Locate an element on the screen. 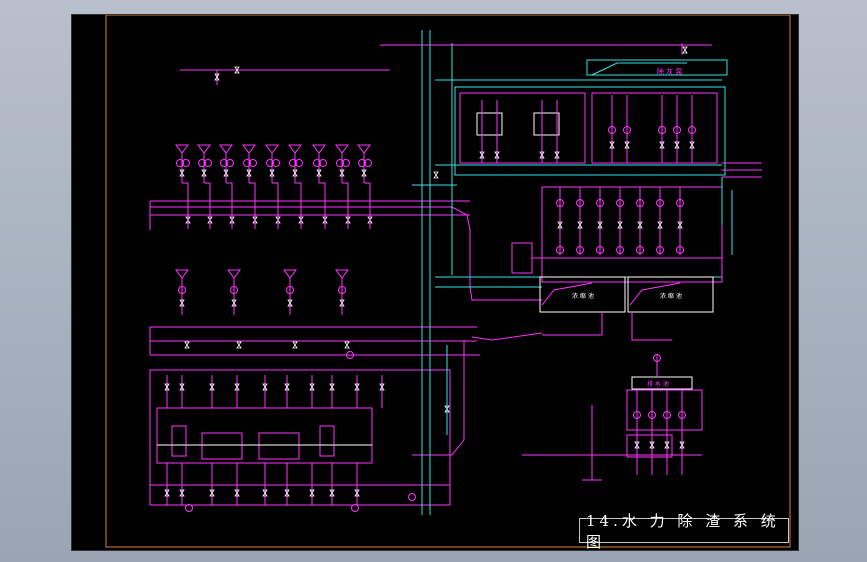  pump-house-label: 除 灰 泵 is located at coordinates (669, 71).